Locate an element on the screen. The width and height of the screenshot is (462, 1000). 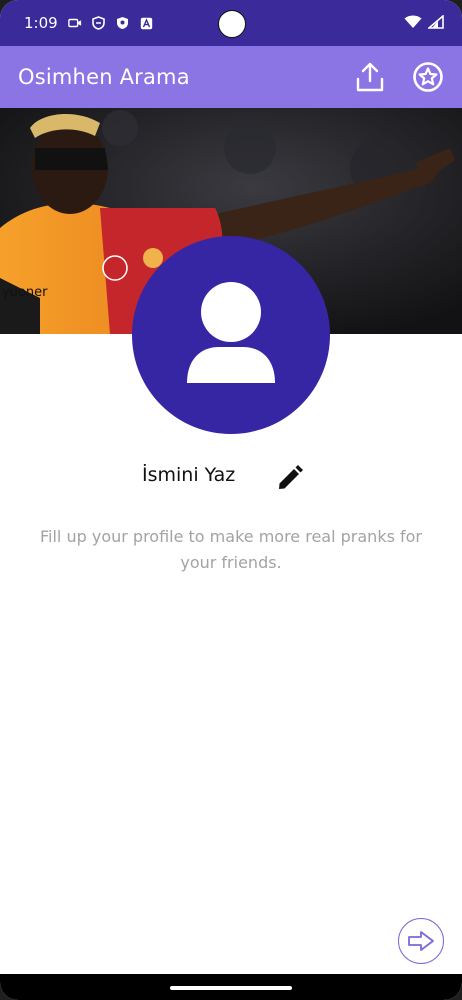
name-placeholder: İsmini Yaz is located at coordinates (188, 475).